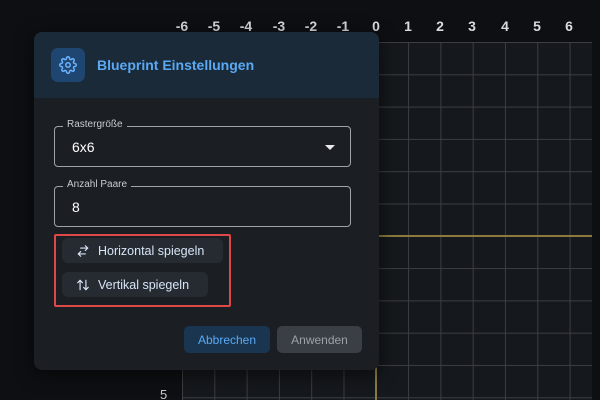 The width and height of the screenshot is (600, 400). Describe the element at coordinates (76, 207) in the screenshot. I see `pairs-count-value: 8` at that location.